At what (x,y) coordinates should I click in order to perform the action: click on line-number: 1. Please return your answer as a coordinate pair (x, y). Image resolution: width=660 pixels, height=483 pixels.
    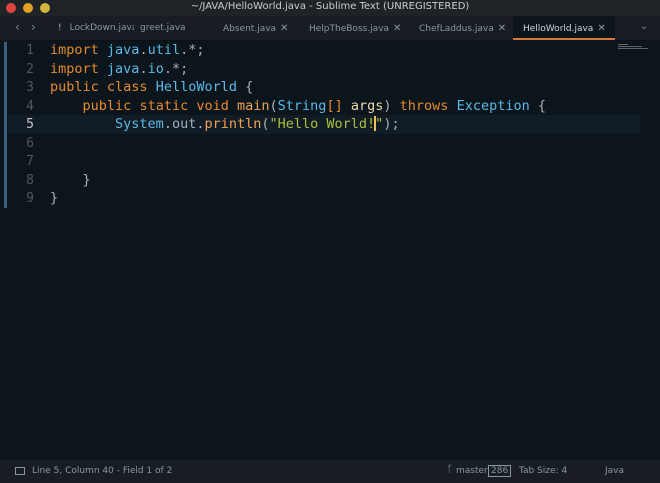
    Looking at the image, I should click on (30, 50).